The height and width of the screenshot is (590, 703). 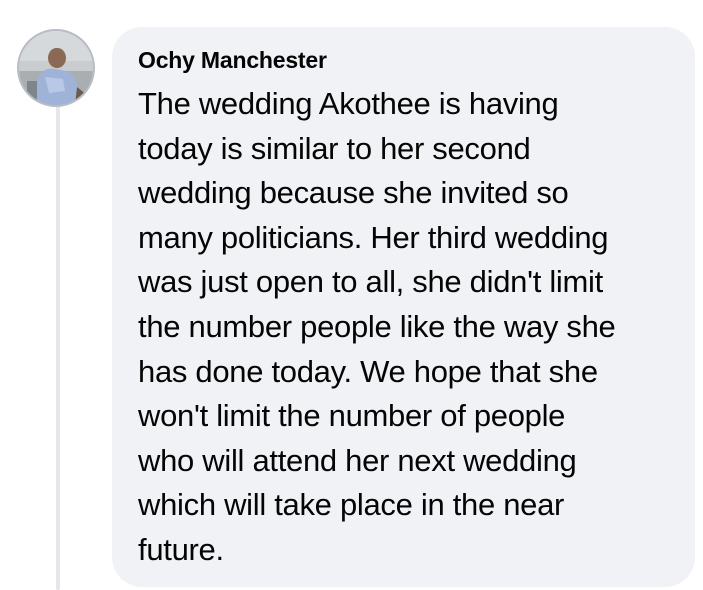 What do you see at coordinates (370, 282) in the screenshot?
I see `comment-text-line: was just open to all, she didn't limit` at bounding box center [370, 282].